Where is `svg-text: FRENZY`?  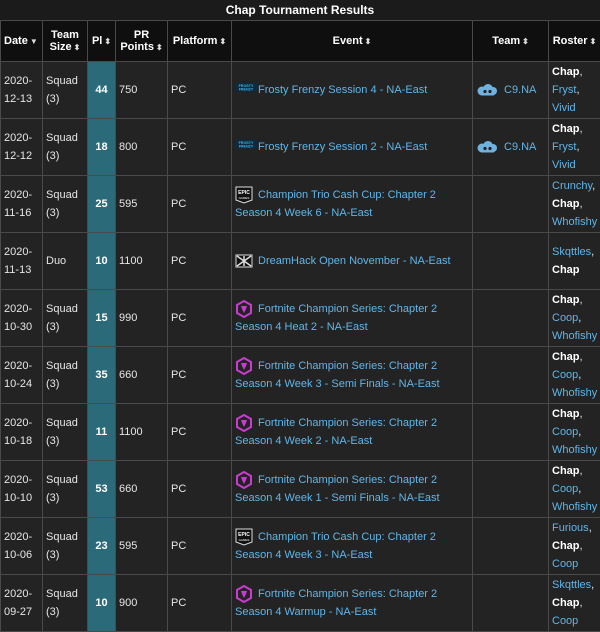
svg-text: FRENZY is located at coordinates (246, 90).